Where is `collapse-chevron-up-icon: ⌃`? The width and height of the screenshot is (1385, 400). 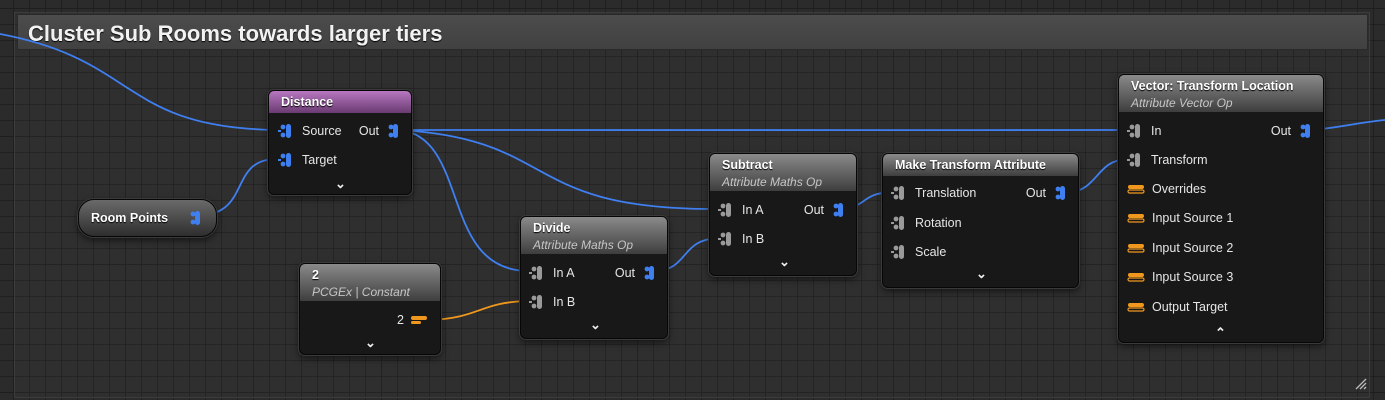
collapse-chevron-up-icon: ⌃ is located at coordinates (1220, 333).